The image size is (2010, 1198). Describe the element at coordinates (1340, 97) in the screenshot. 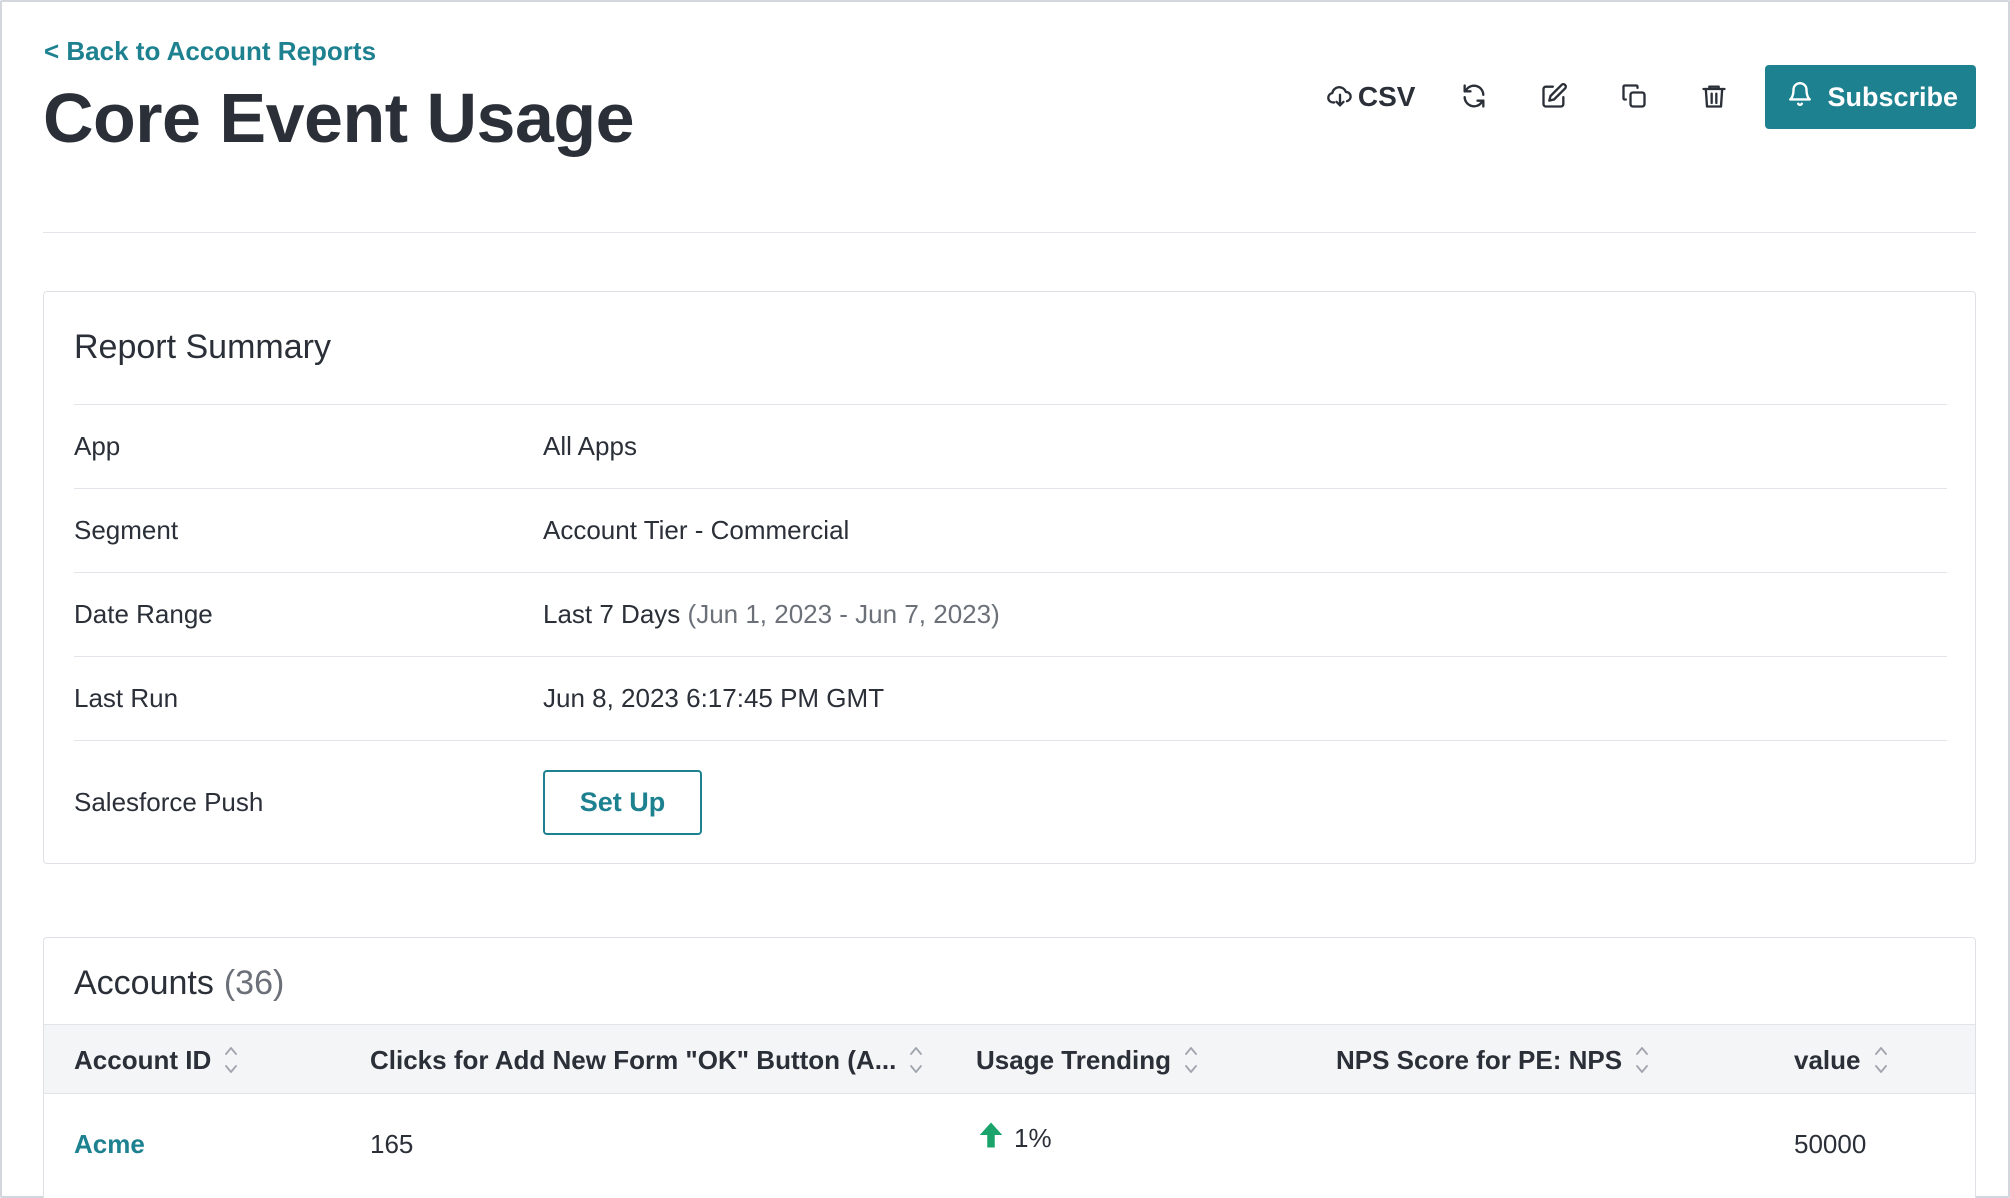

I see `cloud-download-icon` at that location.